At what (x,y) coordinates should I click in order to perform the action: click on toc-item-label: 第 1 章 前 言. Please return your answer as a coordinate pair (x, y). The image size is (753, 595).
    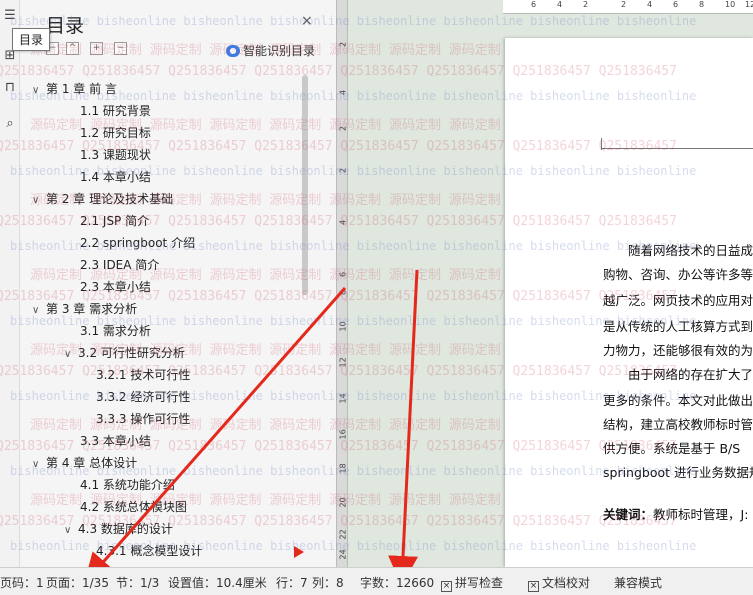
    Looking at the image, I should click on (81, 89).